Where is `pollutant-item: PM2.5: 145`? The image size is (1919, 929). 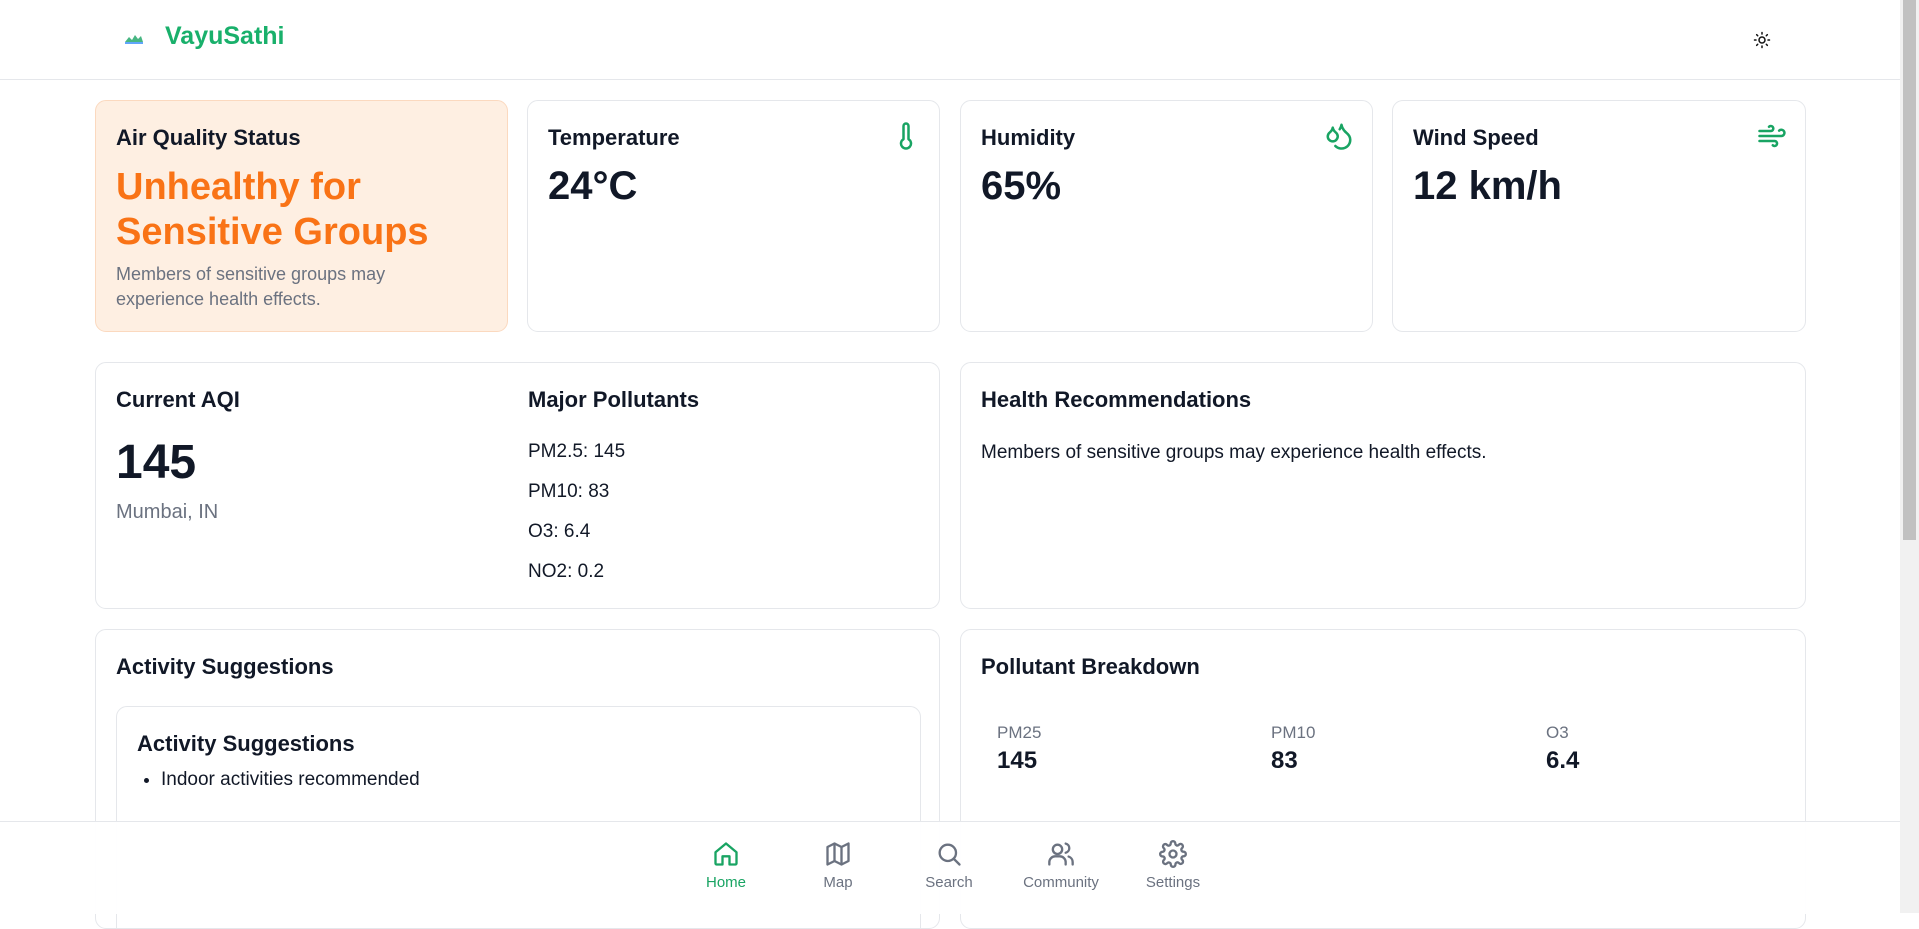
pollutant-item: PM2.5: 145 is located at coordinates (577, 451).